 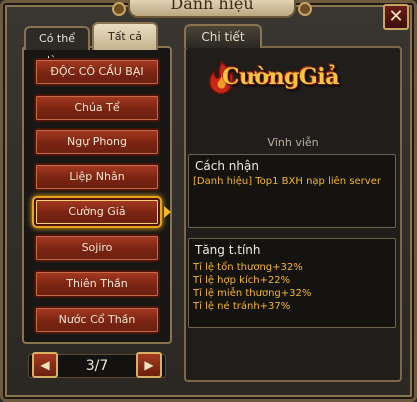 What do you see at coordinates (97, 248) in the screenshot?
I see `title-item: Sojiro` at bounding box center [97, 248].